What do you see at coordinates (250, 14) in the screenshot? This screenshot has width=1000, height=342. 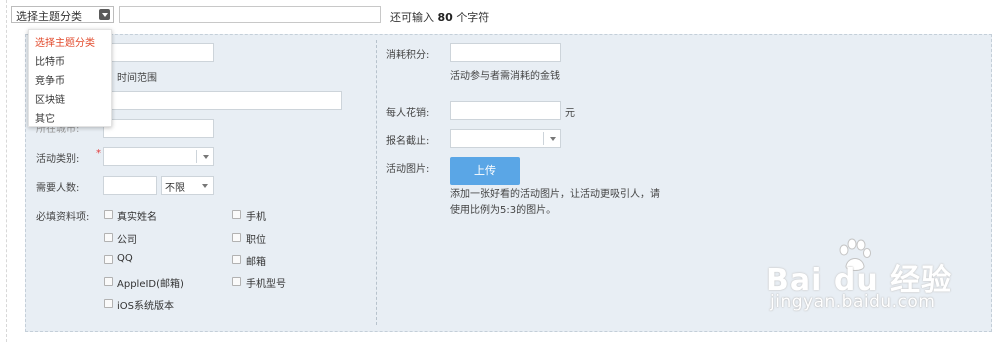 I see `title-input` at bounding box center [250, 14].